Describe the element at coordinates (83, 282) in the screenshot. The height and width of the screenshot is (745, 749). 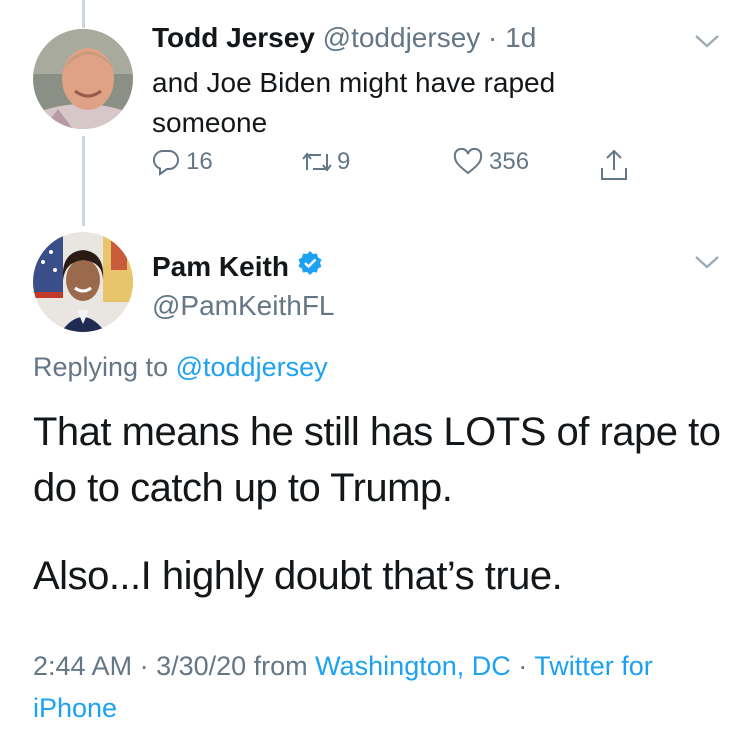
I see `avatar-pam-keith` at that location.